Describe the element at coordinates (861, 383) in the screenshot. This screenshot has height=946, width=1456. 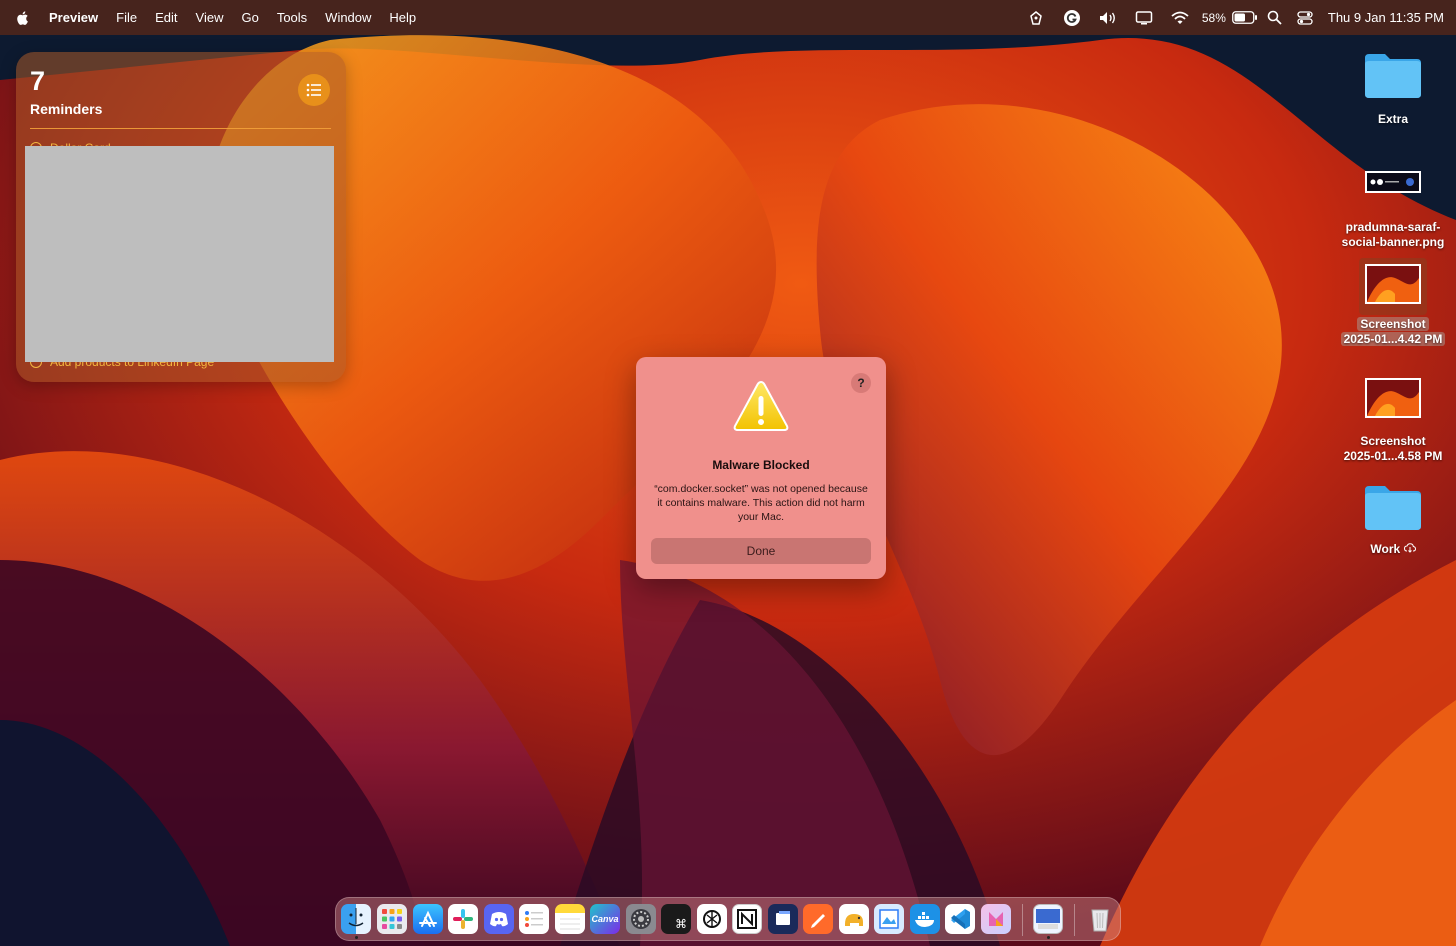
I see `help-button: ?` at that location.